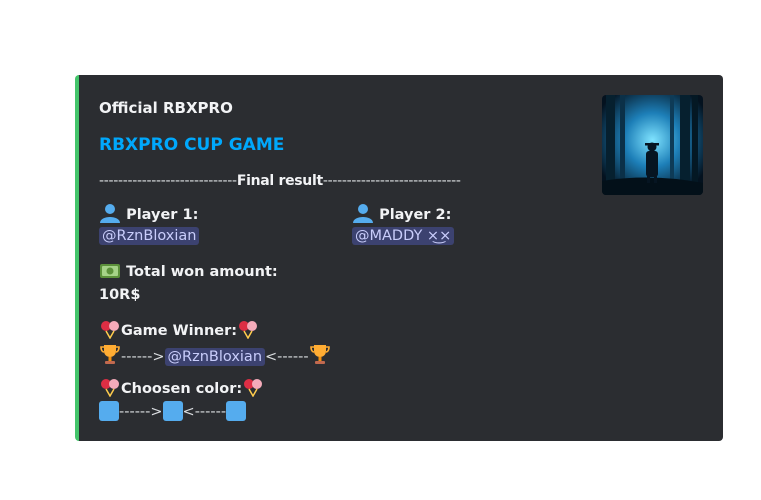  I want to click on winner-field-name: Game Winner:, so click(179, 329).